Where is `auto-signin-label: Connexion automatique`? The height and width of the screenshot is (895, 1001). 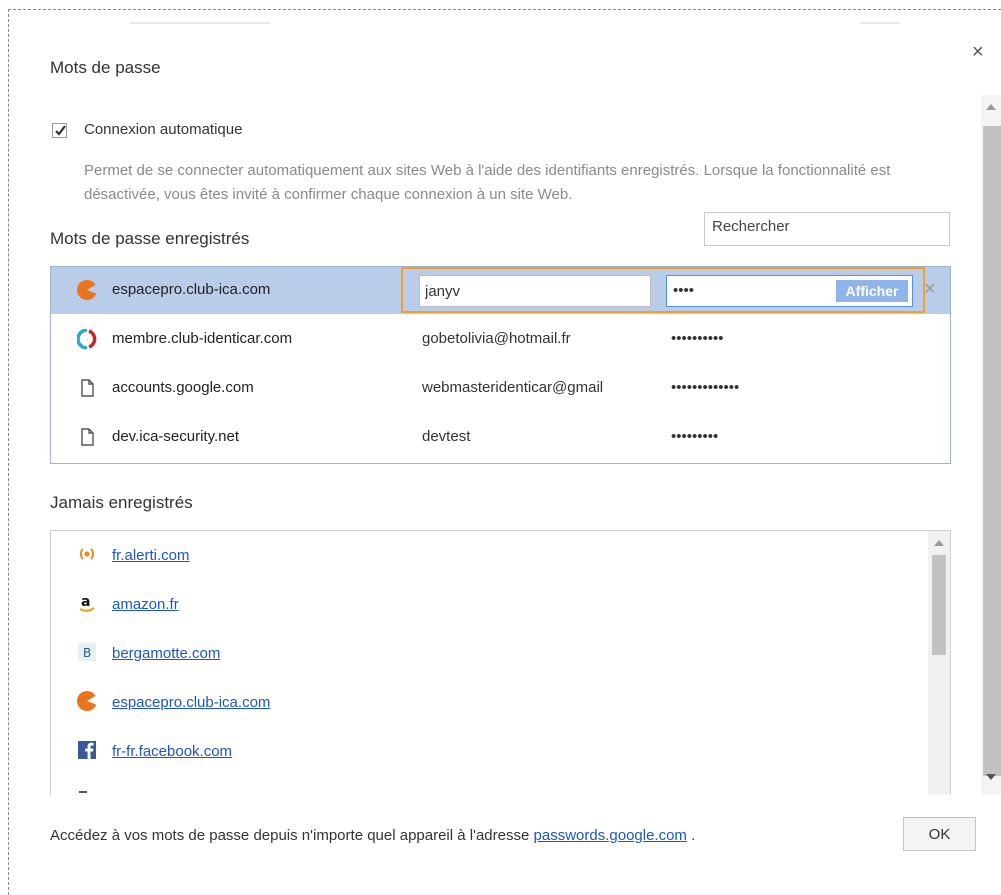
auto-signin-label: Connexion automatique is located at coordinates (163, 129).